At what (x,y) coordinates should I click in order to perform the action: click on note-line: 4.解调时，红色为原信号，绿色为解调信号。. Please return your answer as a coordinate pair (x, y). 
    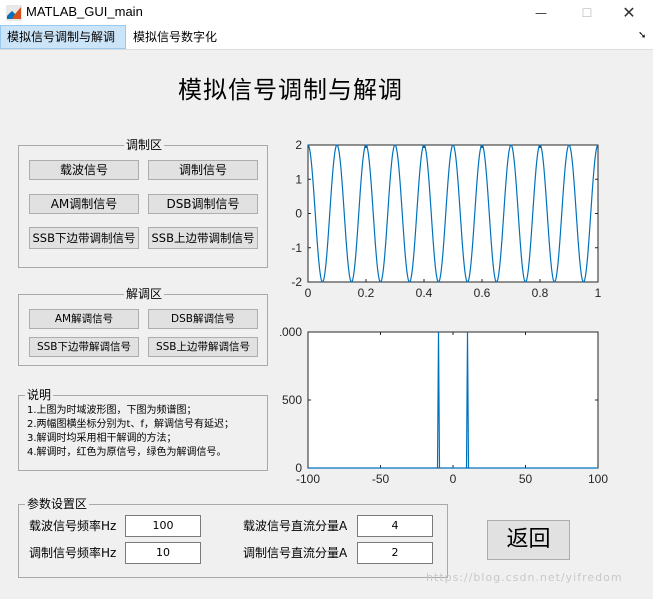
    Looking at the image, I should click on (127, 452).